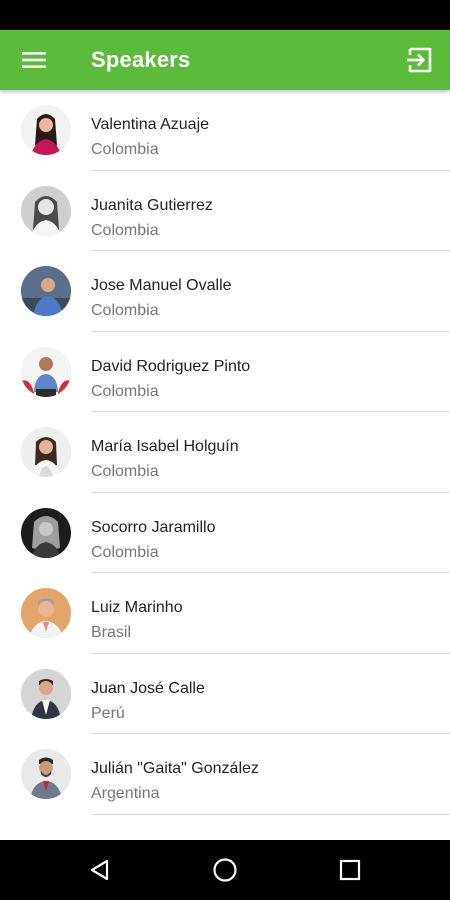  Describe the element at coordinates (125, 793) in the screenshot. I see `speaker-country: Argentina` at that location.